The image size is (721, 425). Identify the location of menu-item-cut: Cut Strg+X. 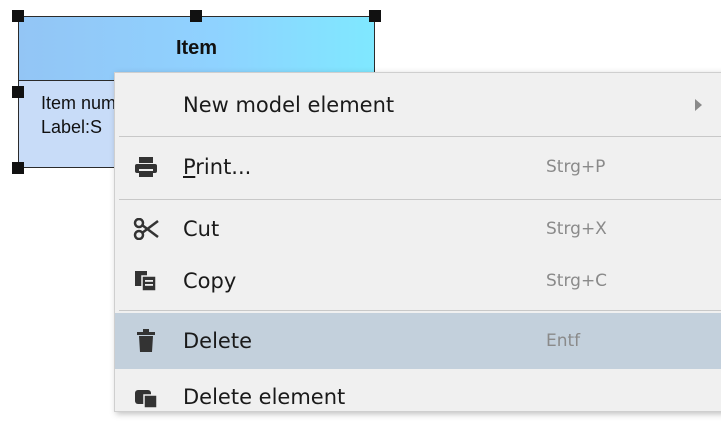
(418, 229).